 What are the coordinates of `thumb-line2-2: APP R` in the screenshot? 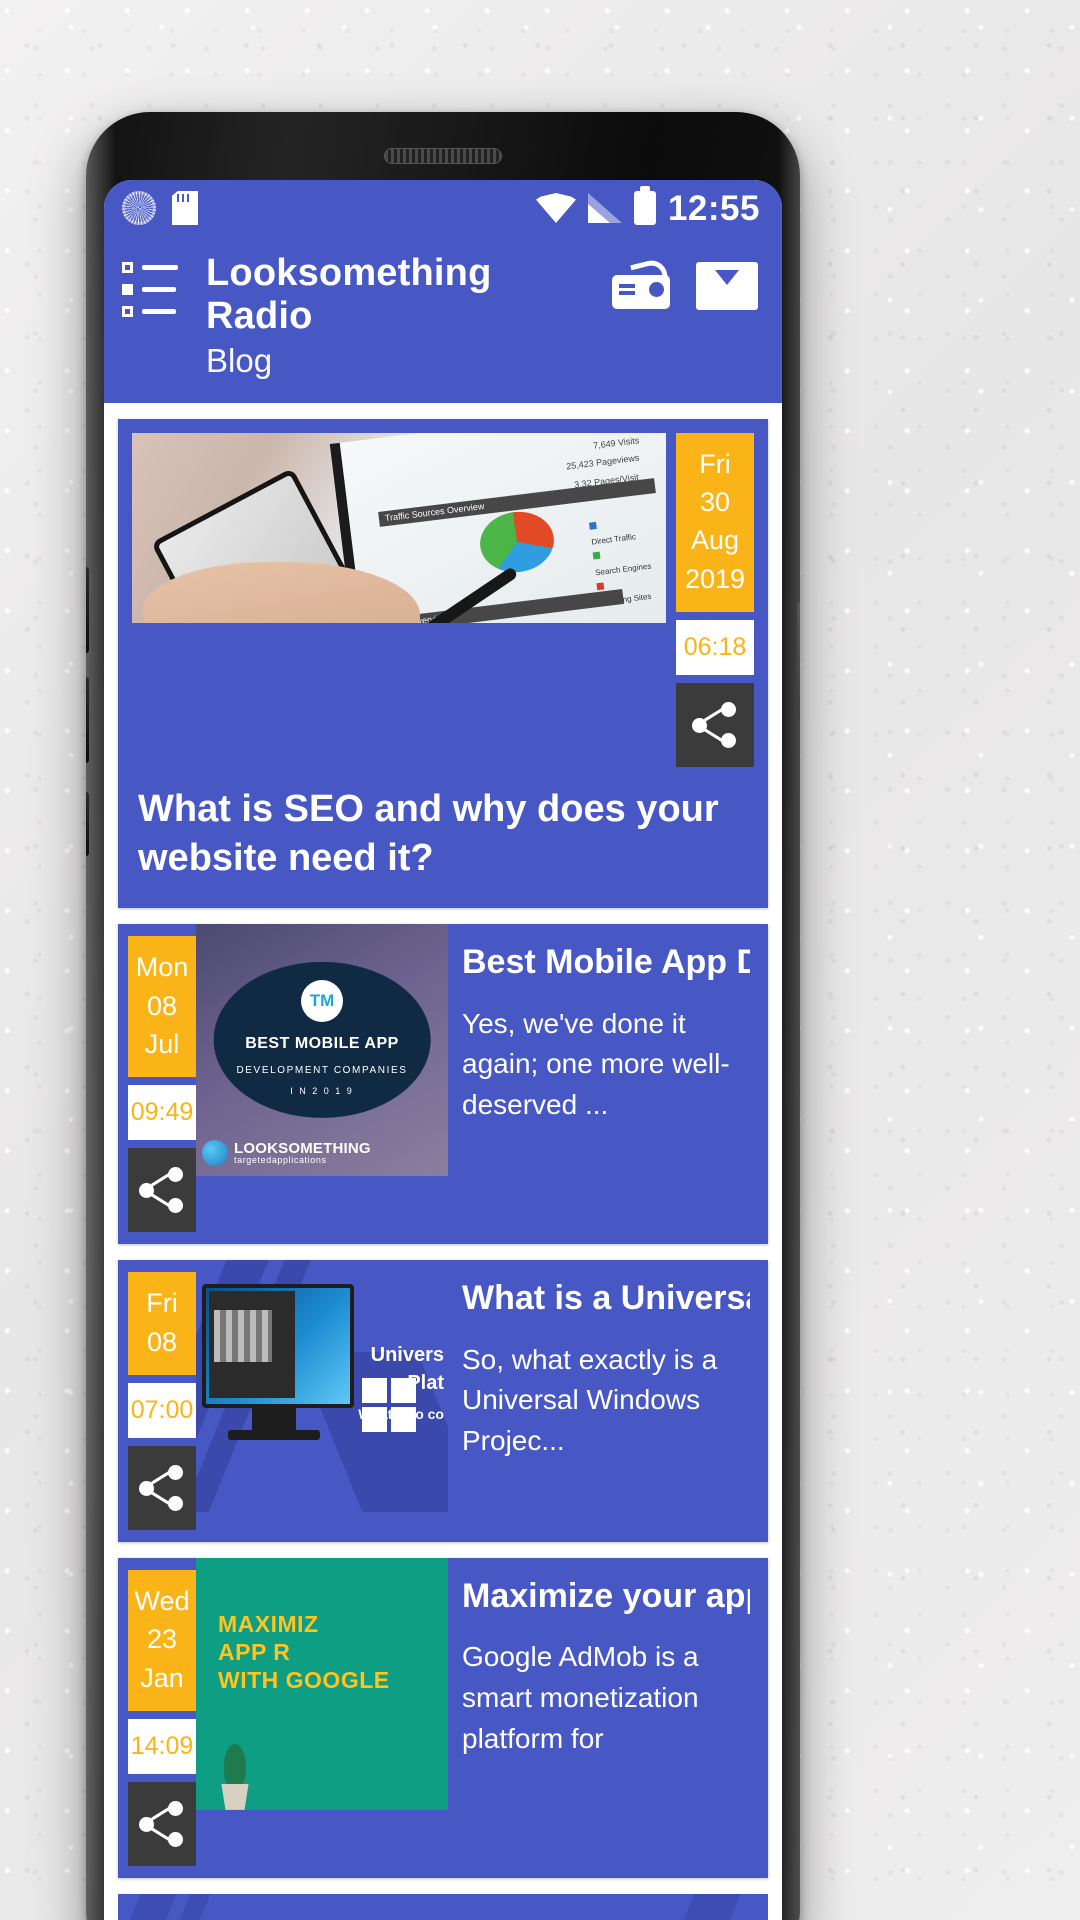 It's located at (254, 1651).